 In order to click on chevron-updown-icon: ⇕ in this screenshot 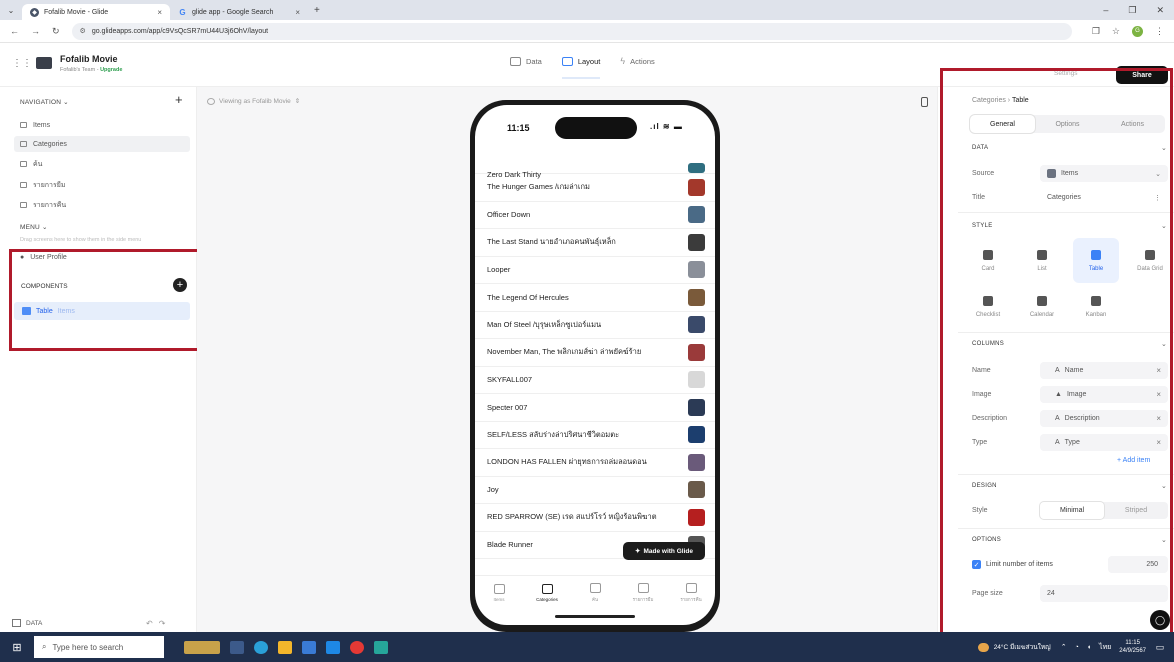, I will do `click(297, 101)`.